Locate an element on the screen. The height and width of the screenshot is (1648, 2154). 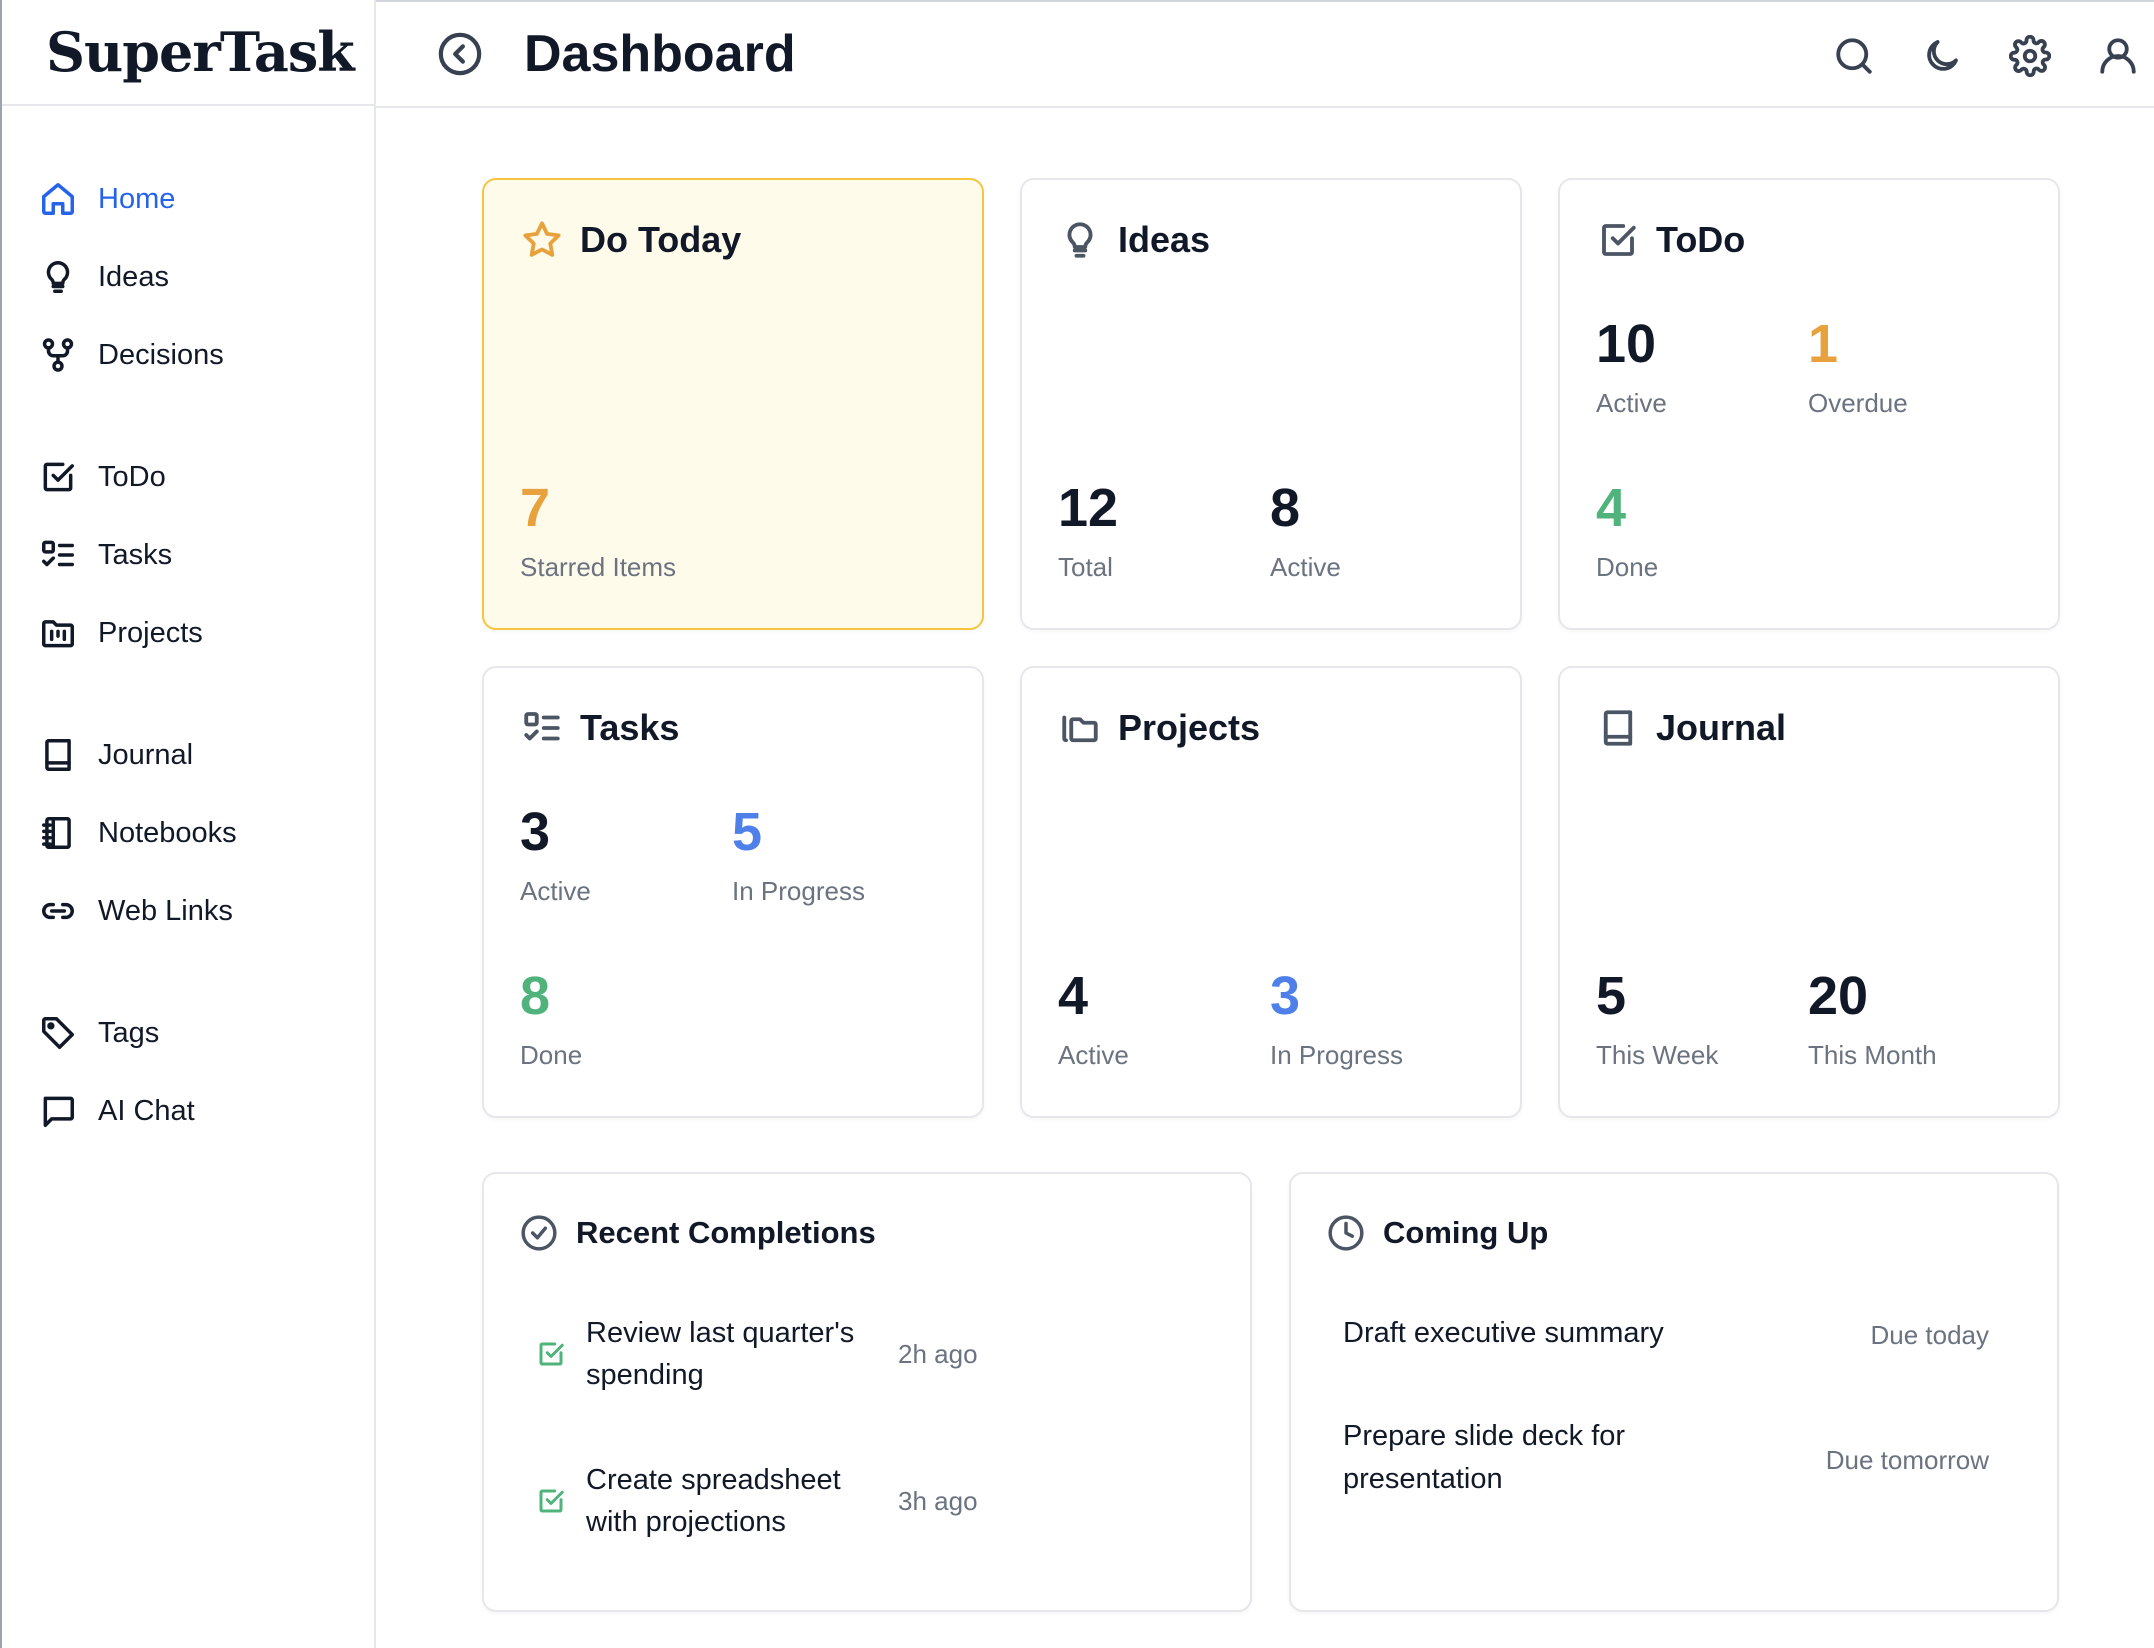
stat-label: Overdue is located at coordinates (1858, 403).